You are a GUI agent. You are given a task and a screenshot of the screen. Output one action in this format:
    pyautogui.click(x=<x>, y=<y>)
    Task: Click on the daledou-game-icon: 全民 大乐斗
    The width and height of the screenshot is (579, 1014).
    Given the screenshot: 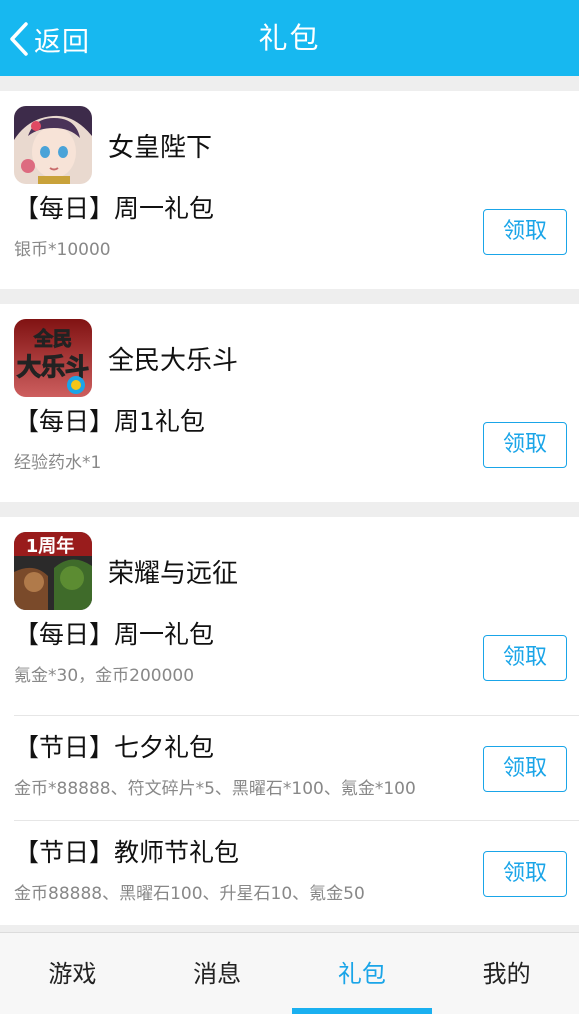 What is the action you would take?
    pyautogui.click(x=53, y=358)
    